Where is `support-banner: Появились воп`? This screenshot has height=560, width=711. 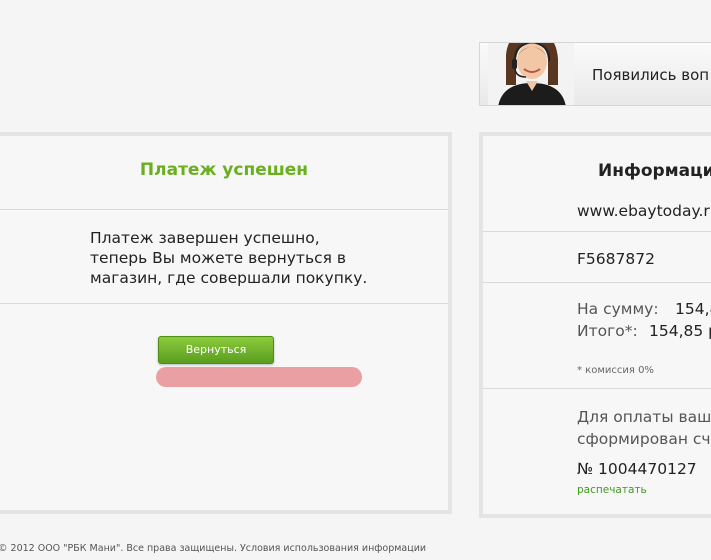
support-banner: Появились воп is located at coordinates (595, 74).